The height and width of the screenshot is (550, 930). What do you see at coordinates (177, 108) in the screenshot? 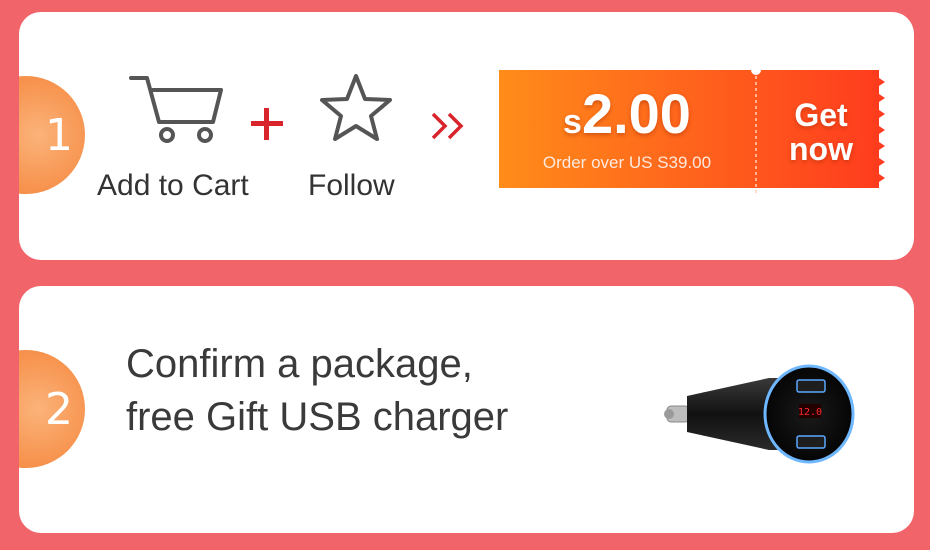
I see `cart-icon` at bounding box center [177, 108].